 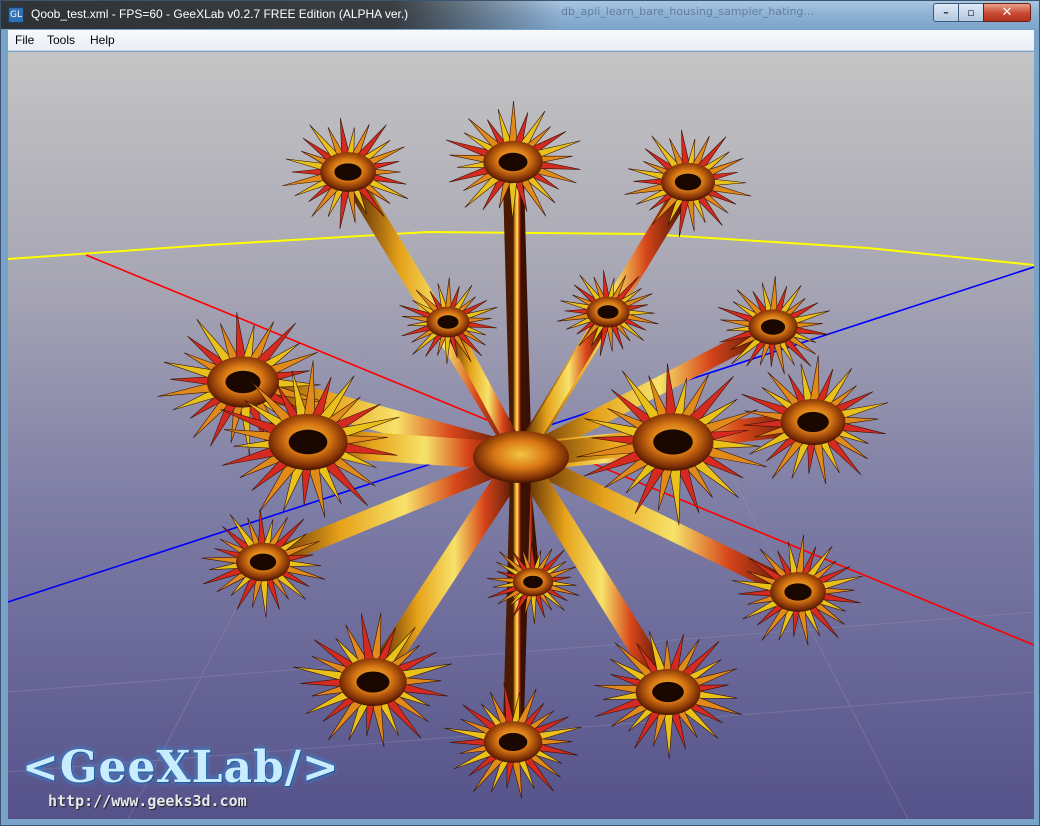 What do you see at coordinates (61, 40) in the screenshot?
I see `menu-tools: Tools` at bounding box center [61, 40].